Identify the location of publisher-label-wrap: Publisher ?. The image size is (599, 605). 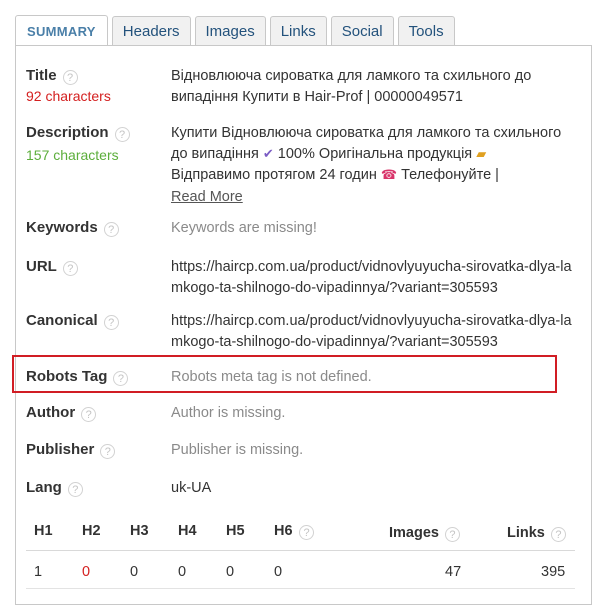
(71, 449).